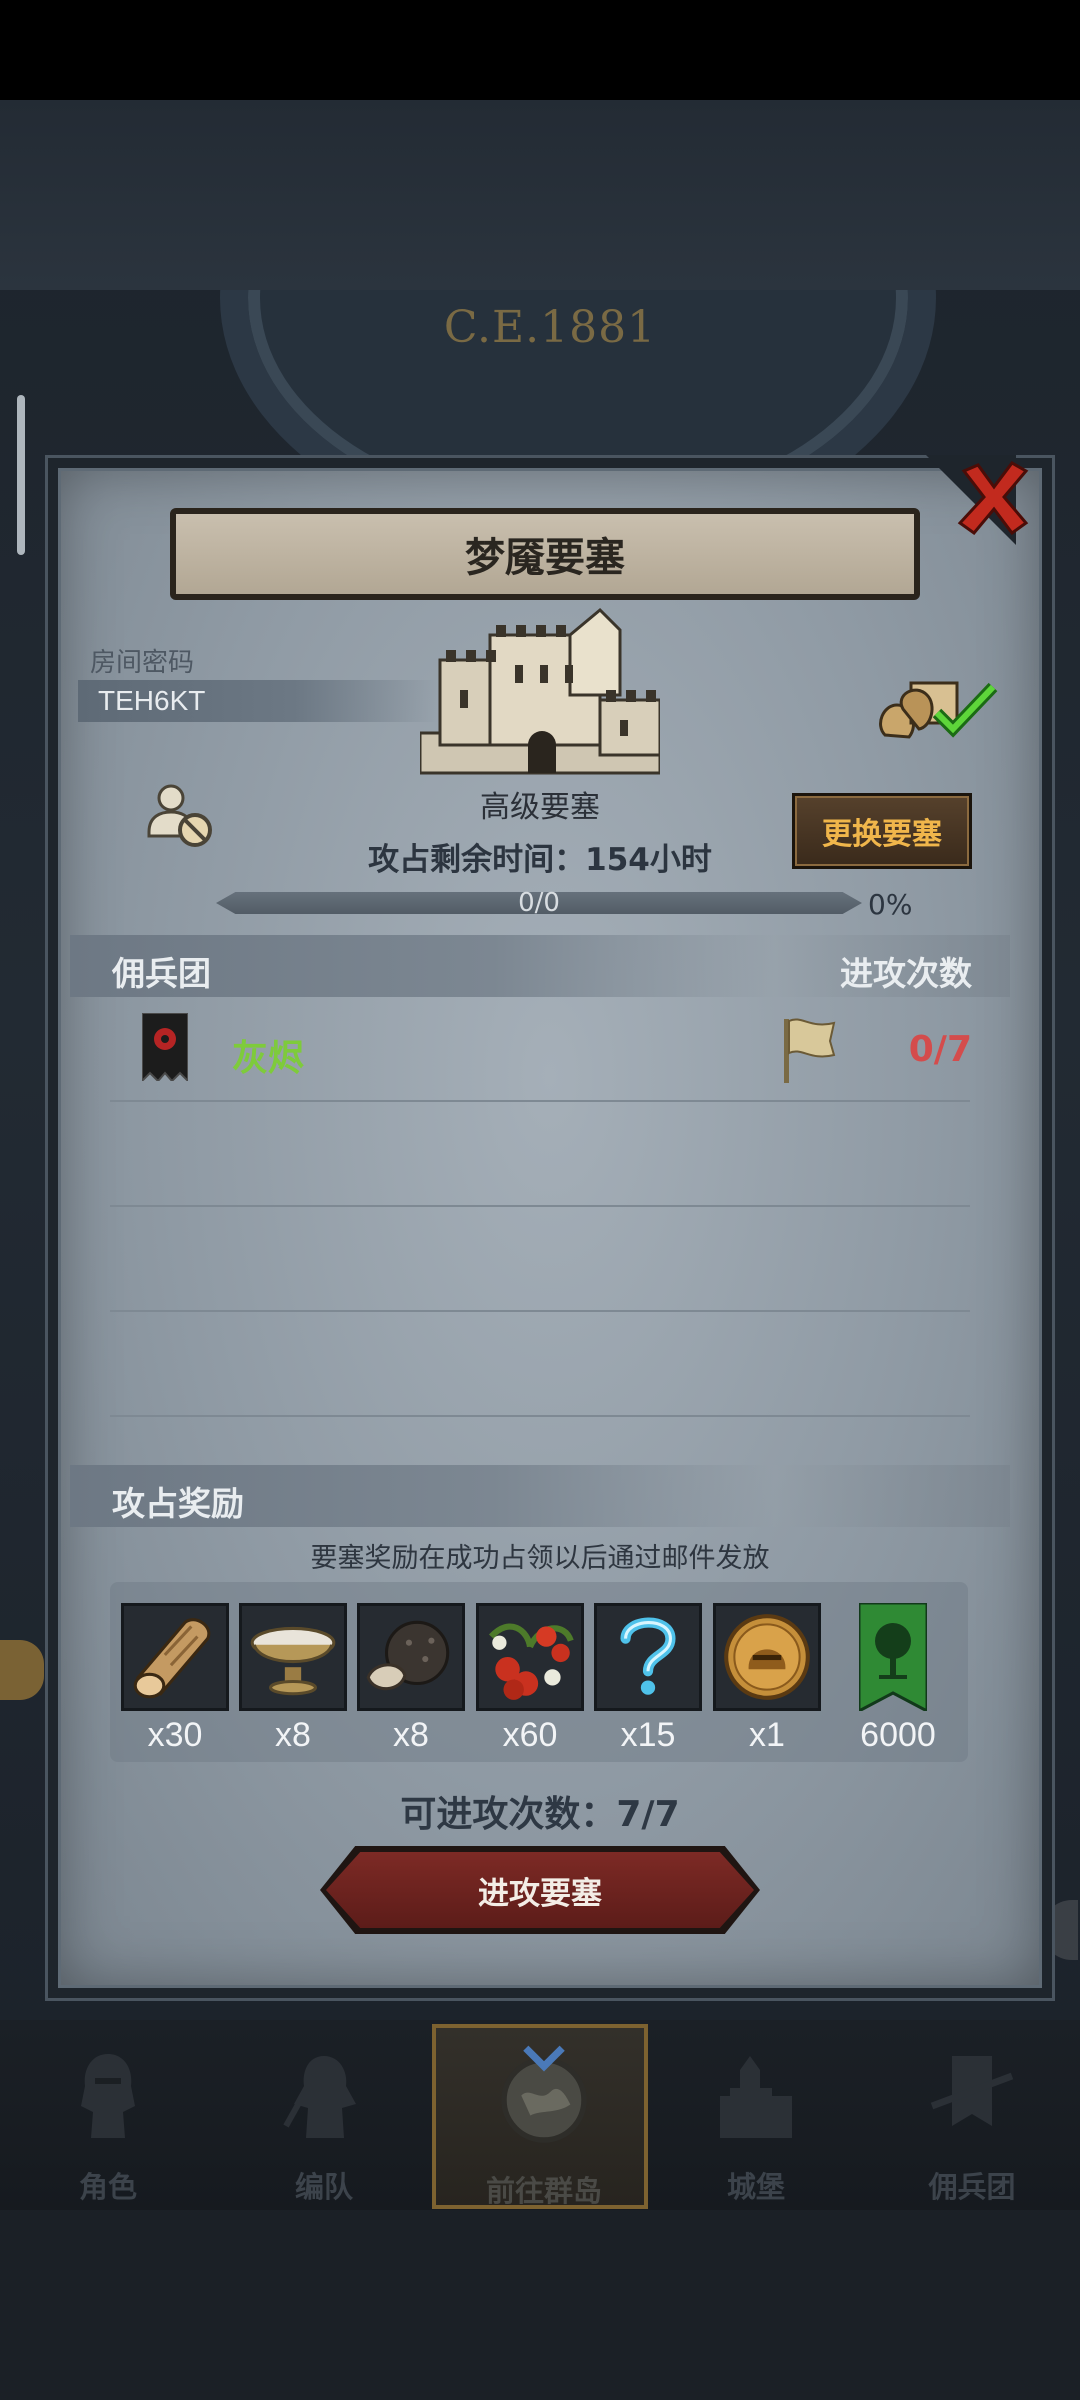 The width and height of the screenshot is (1080, 2400). What do you see at coordinates (550, 327) in the screenshot?
I see `era-year: C.E.1881` at bounding box center [550, 327].